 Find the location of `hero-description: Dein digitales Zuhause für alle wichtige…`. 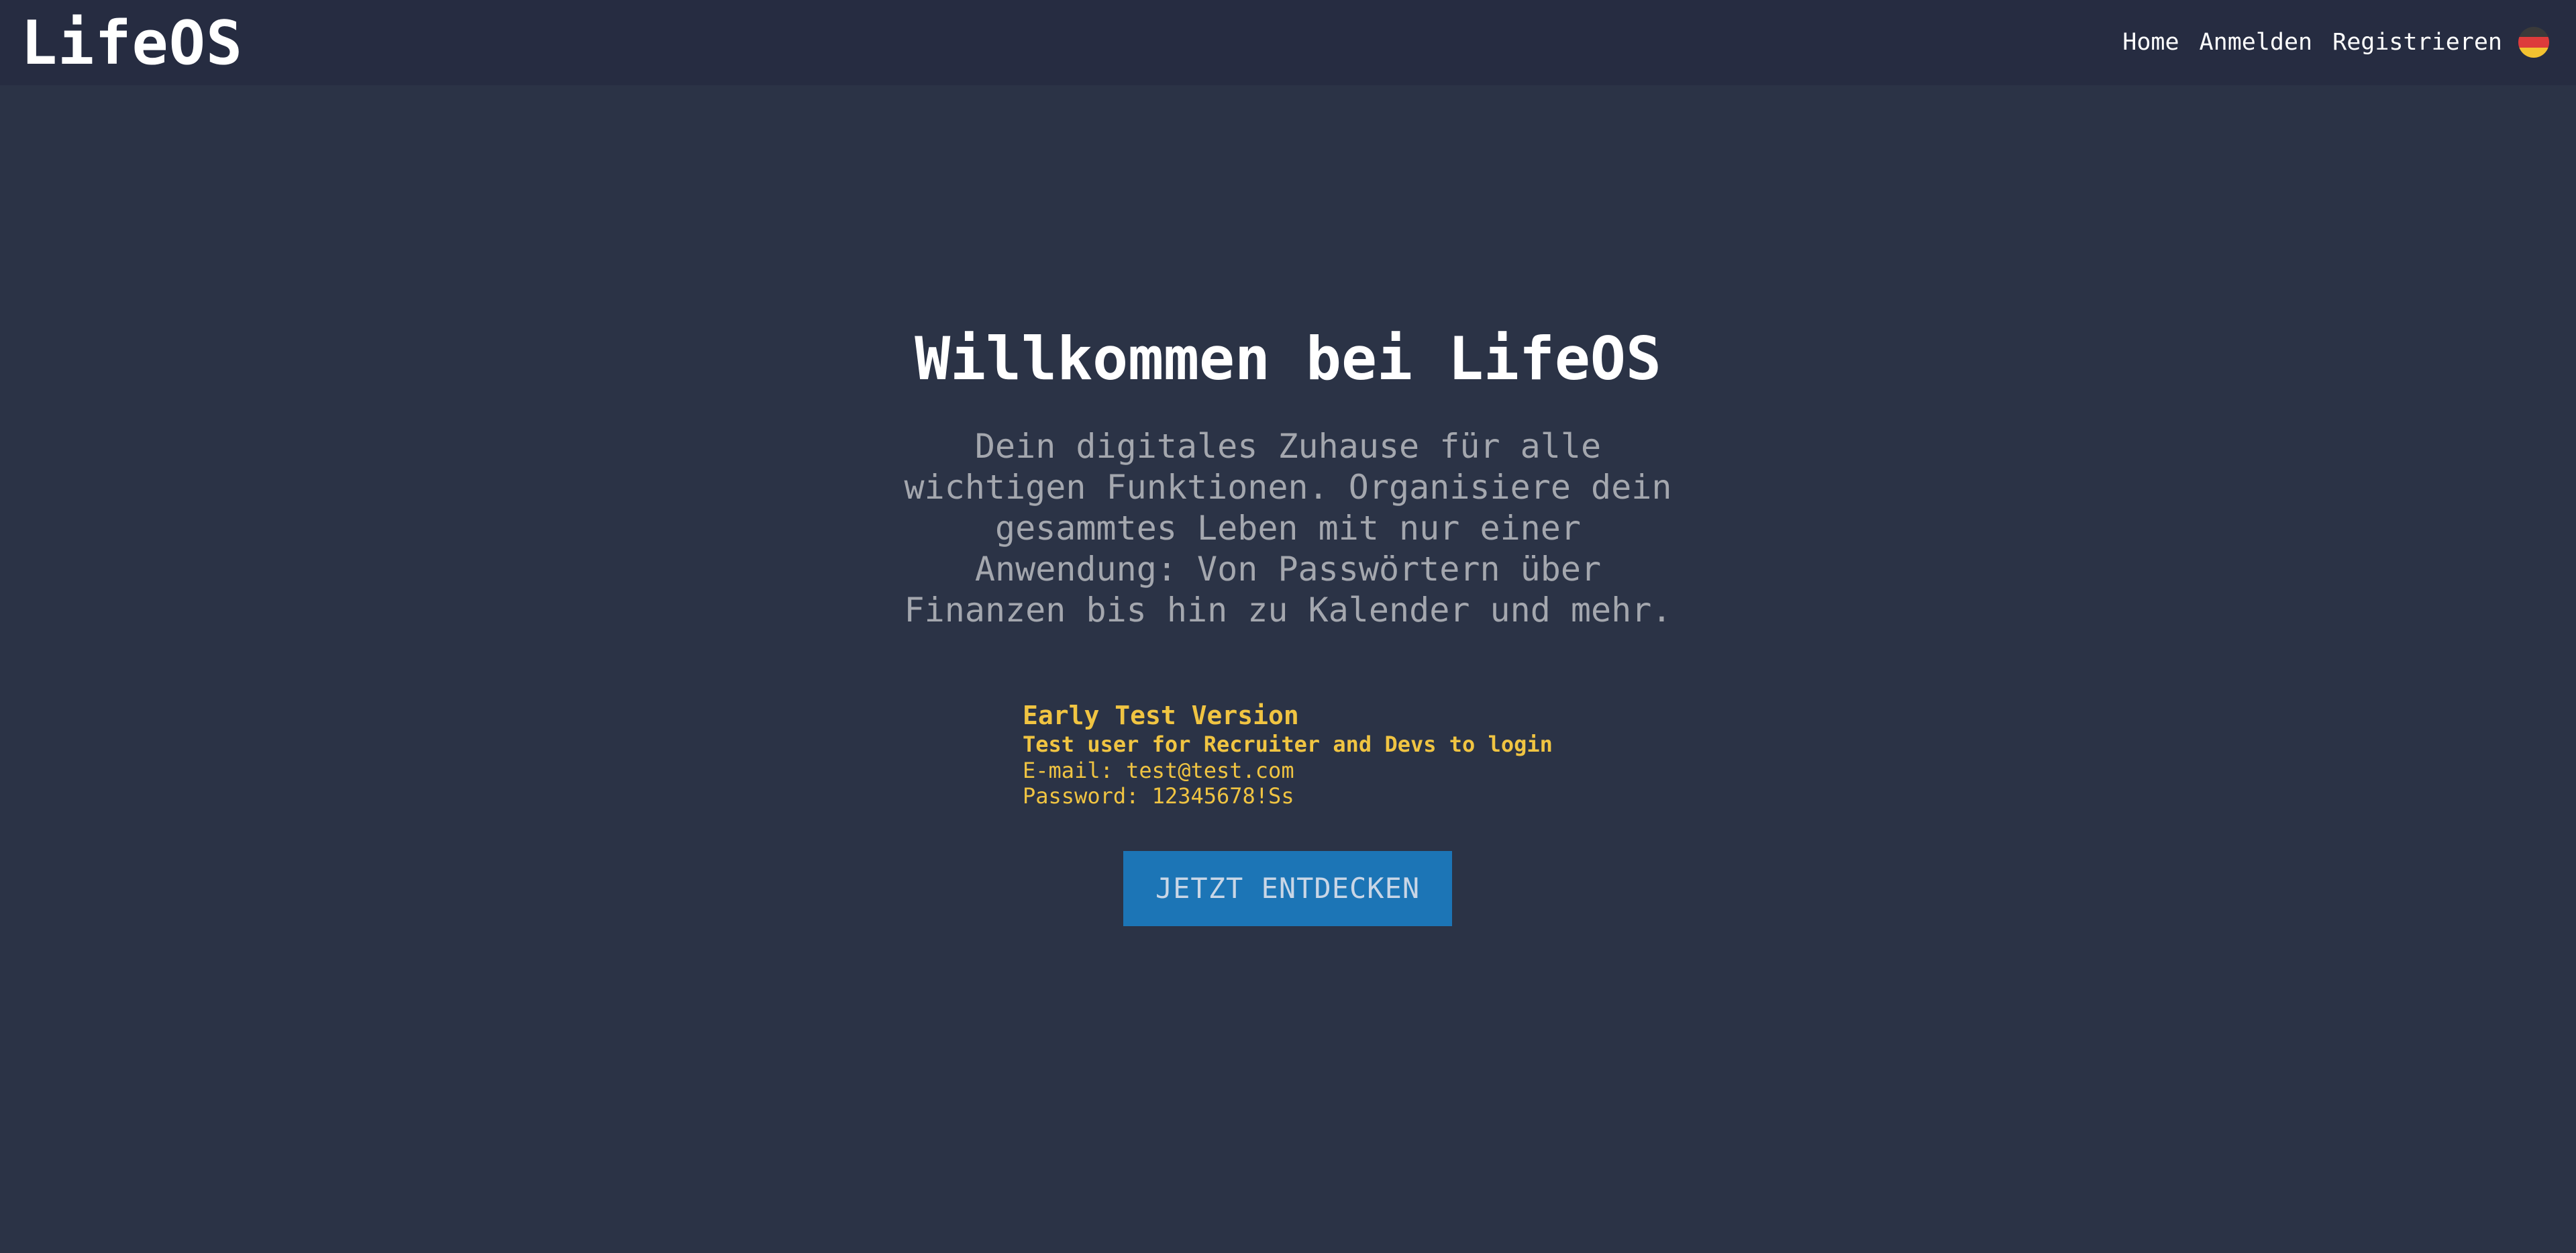

hero-description: Dein digitales Zuhause für alle wichtige… is located at coordinates (1288, 528).